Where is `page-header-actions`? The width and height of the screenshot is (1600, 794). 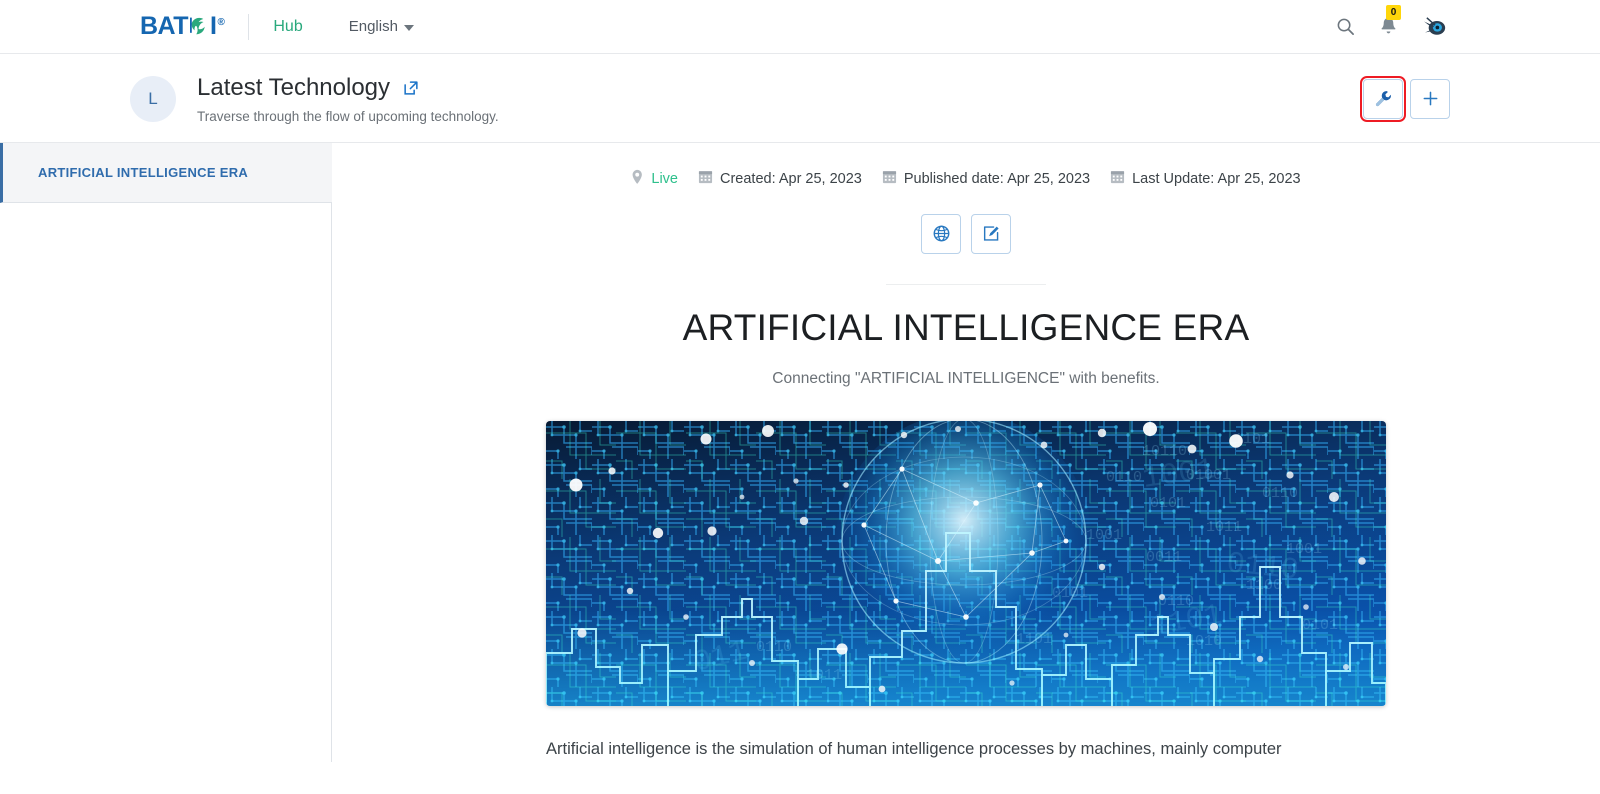 page-header-actions is located at coordinates (1405, 98).